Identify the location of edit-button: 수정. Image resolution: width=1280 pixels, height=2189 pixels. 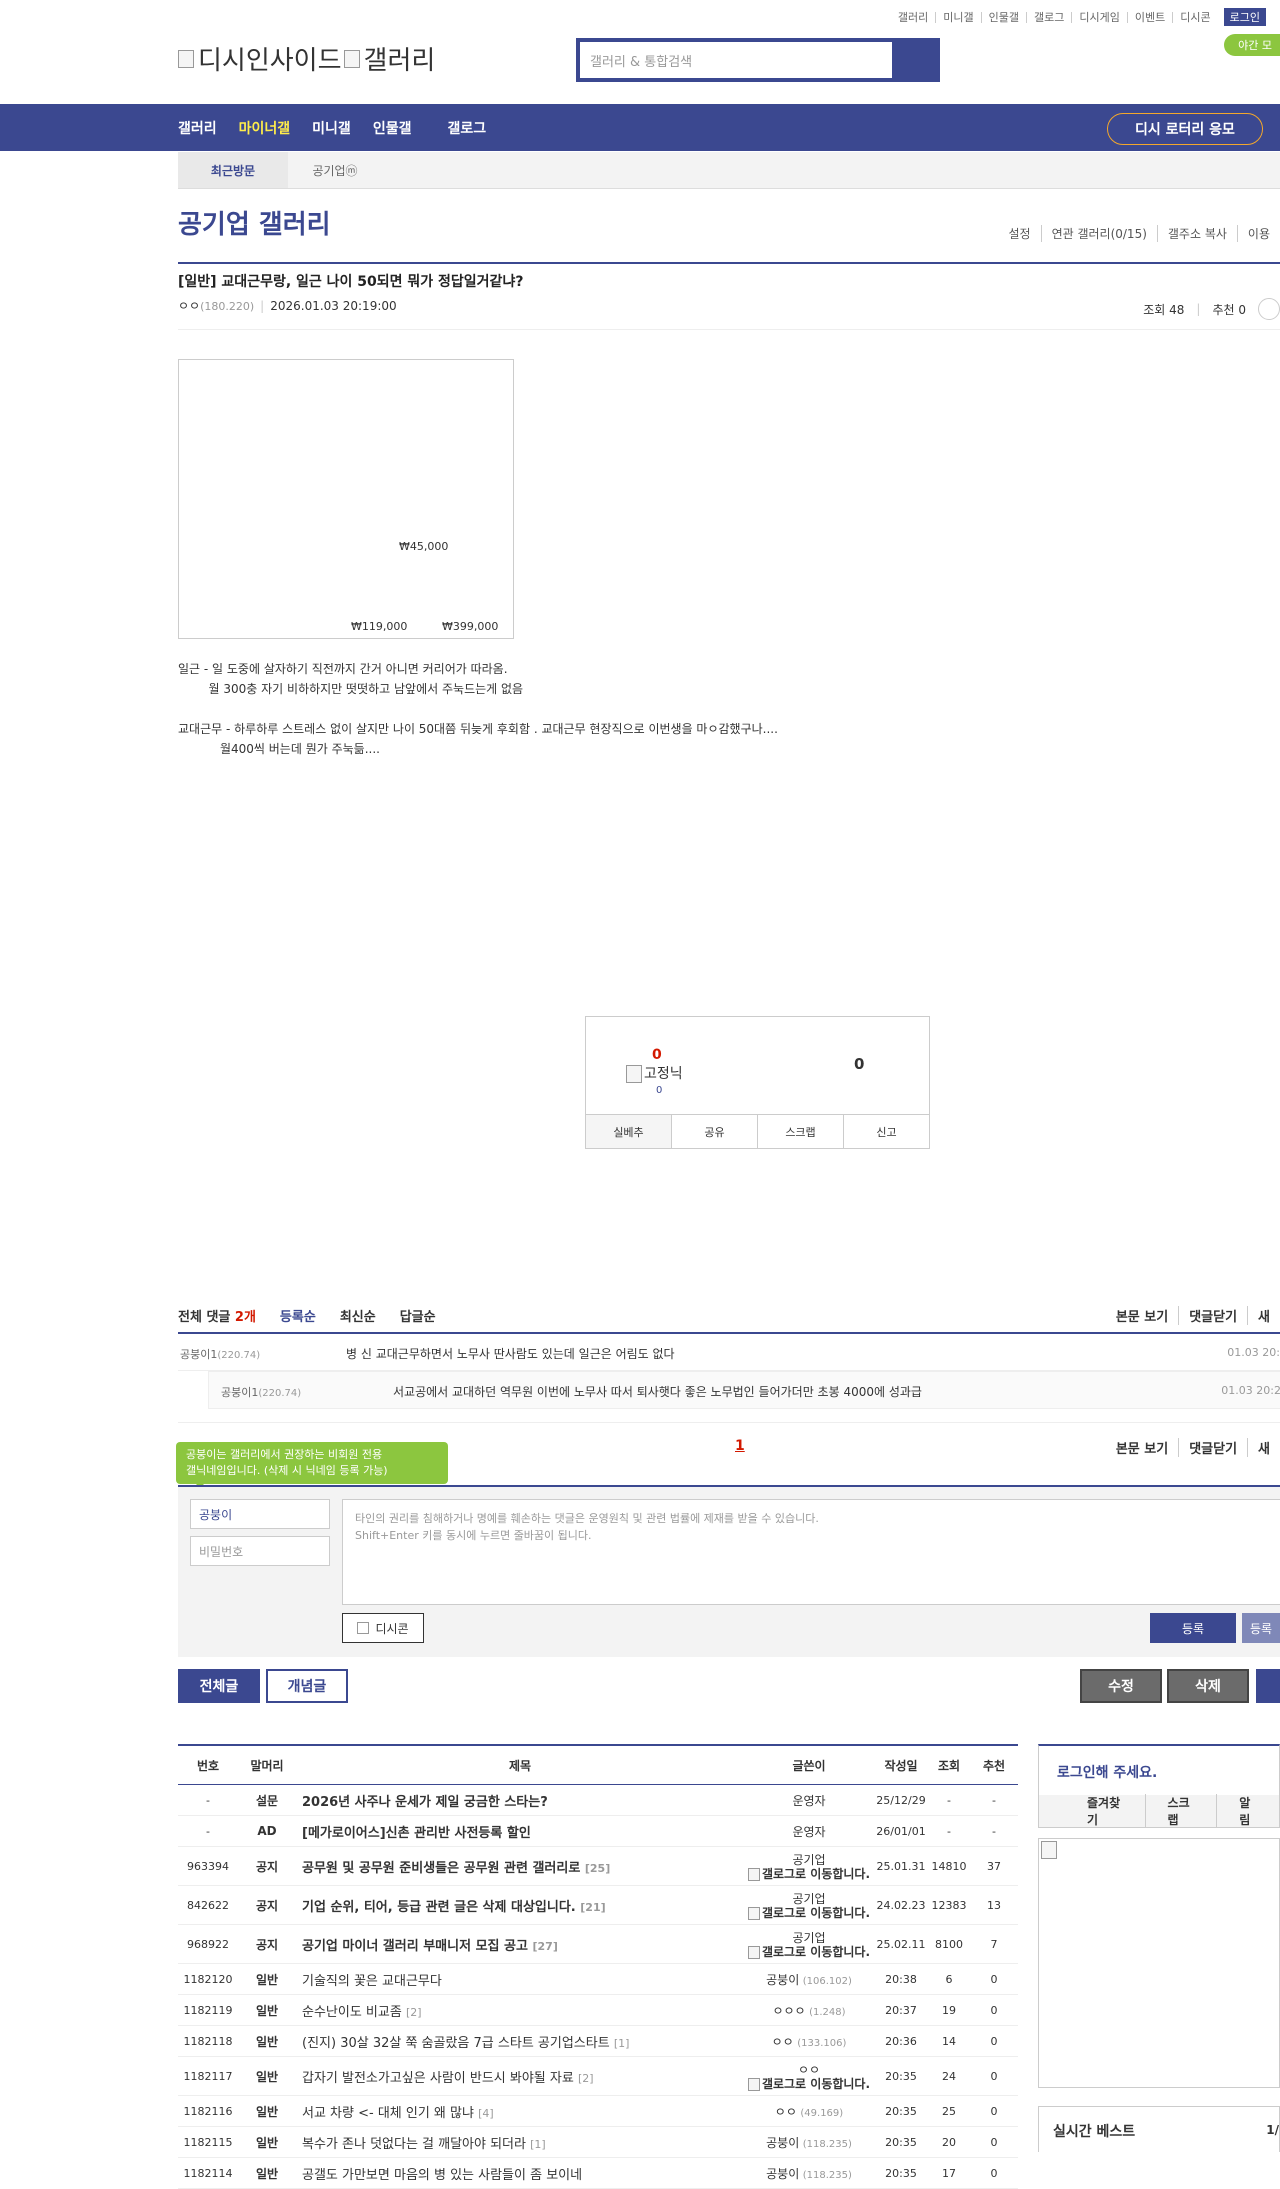
(1121, 1686).